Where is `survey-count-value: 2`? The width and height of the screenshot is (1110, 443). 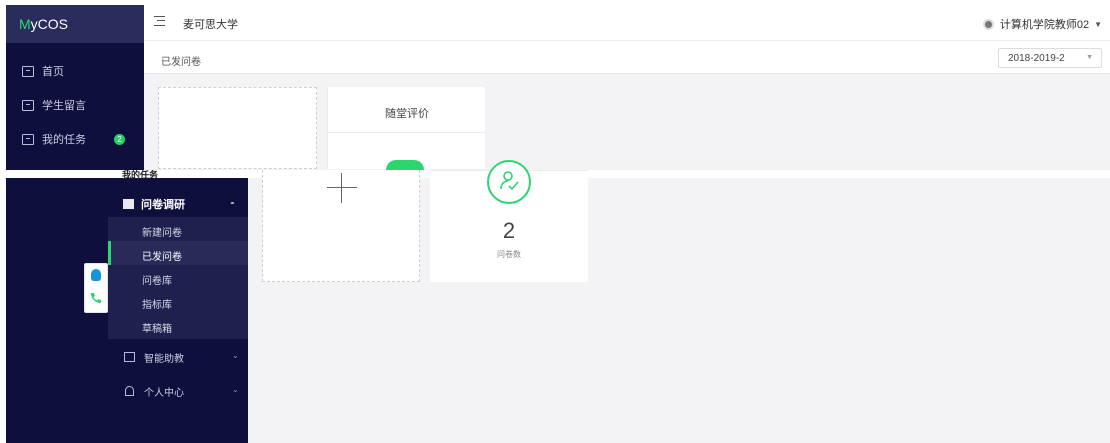
survey-count-value: 2 is located at coordinates (509, 230).